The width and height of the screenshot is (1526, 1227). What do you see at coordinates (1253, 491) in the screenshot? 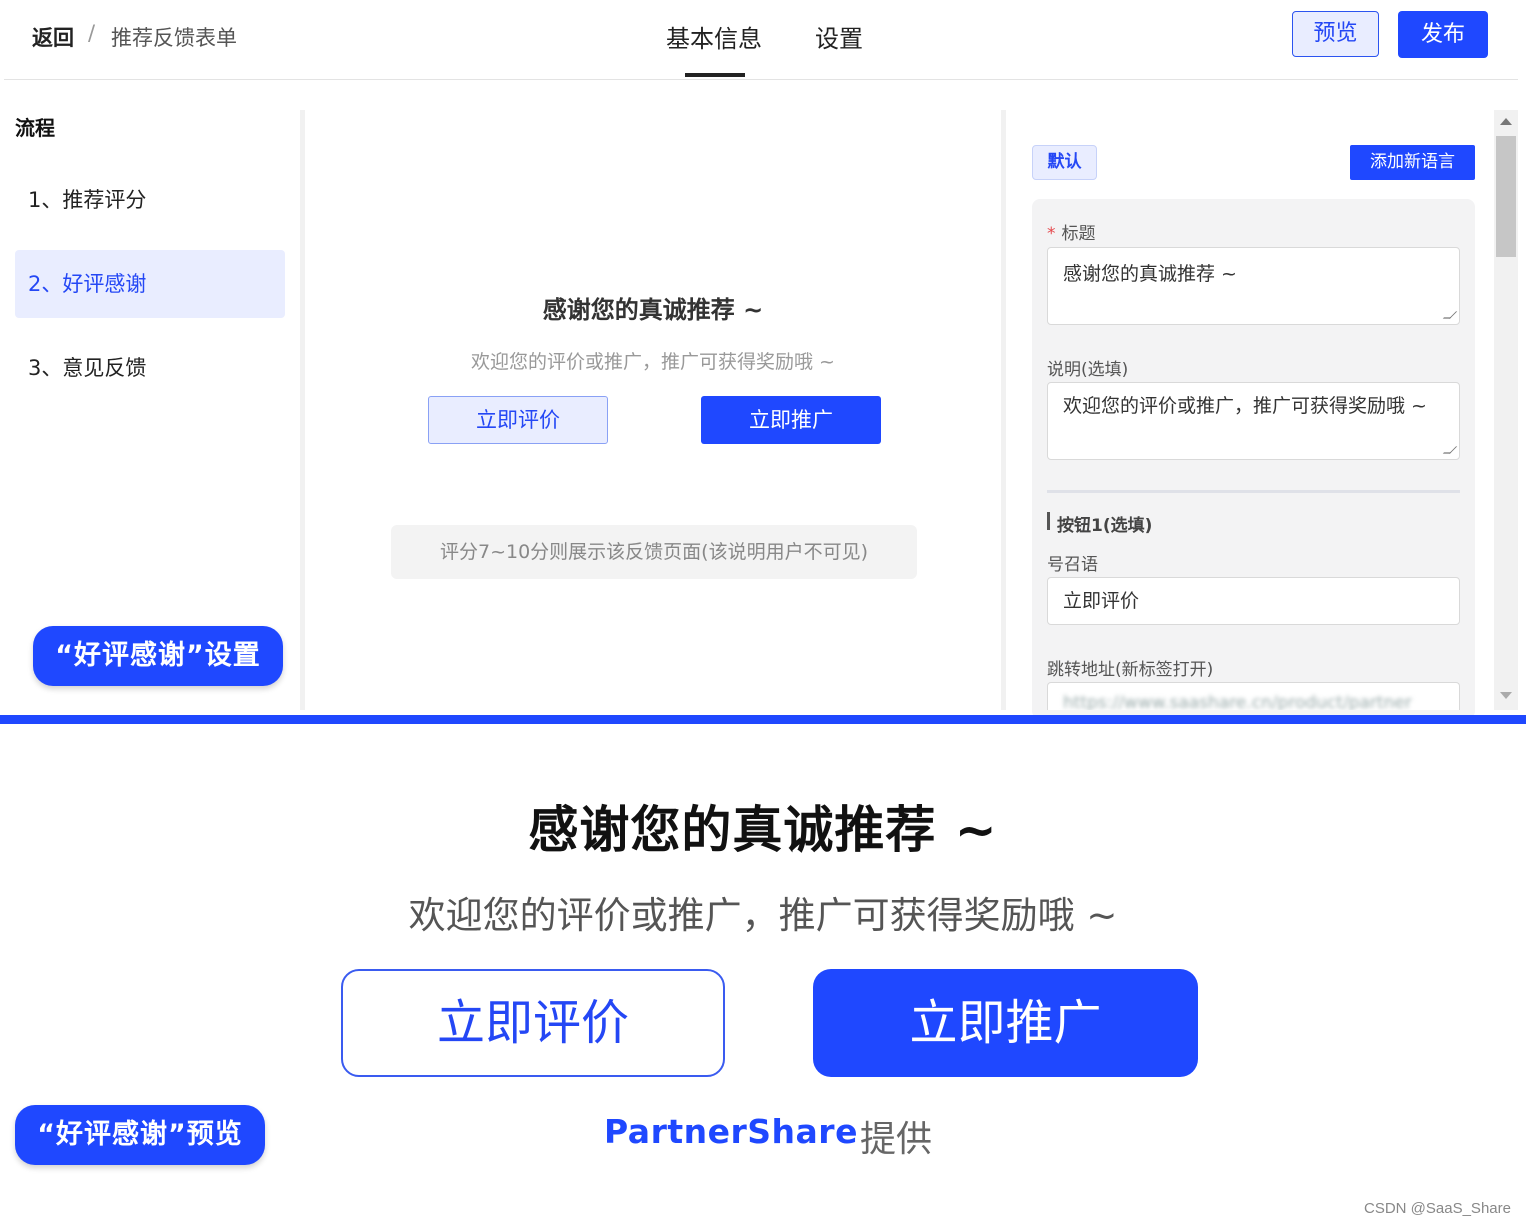
I see `section-divider` at bounding box center [1253, 491].